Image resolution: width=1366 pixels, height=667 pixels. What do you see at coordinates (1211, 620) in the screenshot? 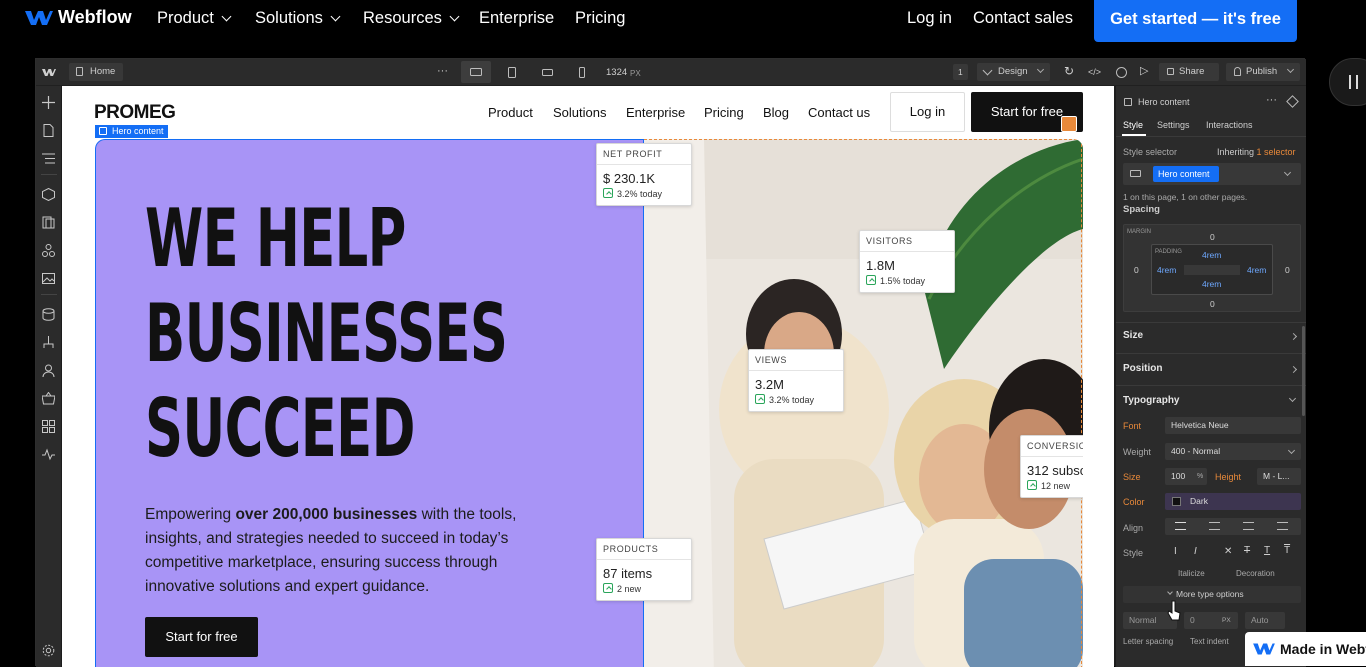
I see `text-indent-input: 0 PX` at bounding box center [1211, 620].